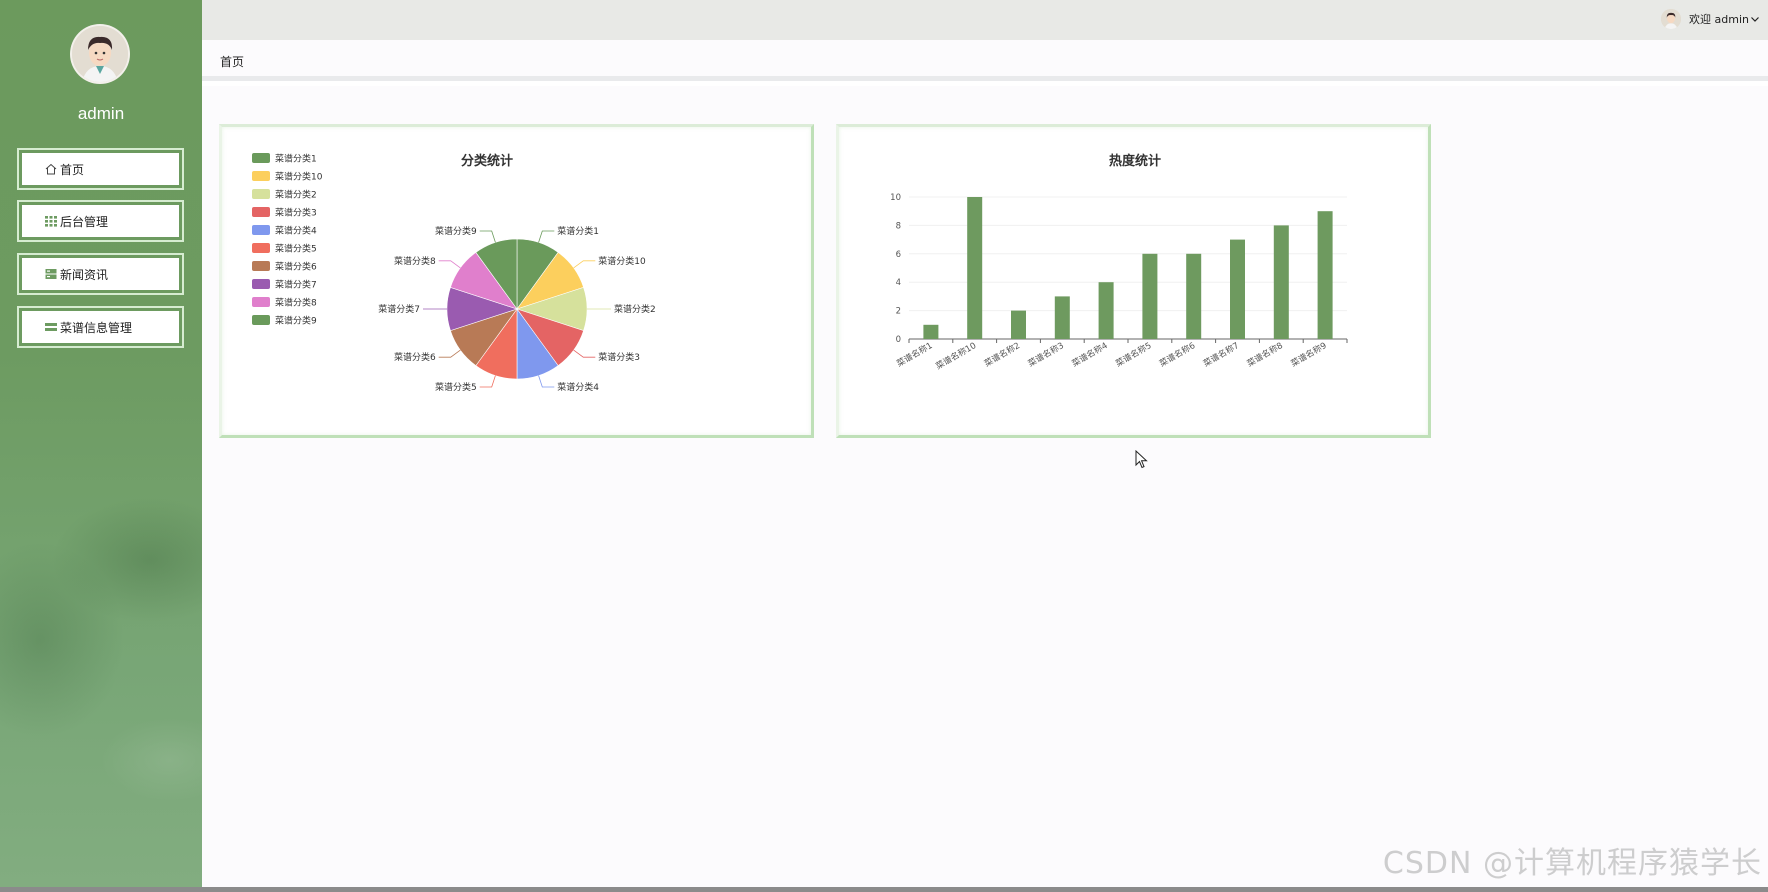 The image size is (1768, 892). Describe the element at coordinates (296, 213) in the screenshot. I see `legend-label: 菜谱分类3` at that location.